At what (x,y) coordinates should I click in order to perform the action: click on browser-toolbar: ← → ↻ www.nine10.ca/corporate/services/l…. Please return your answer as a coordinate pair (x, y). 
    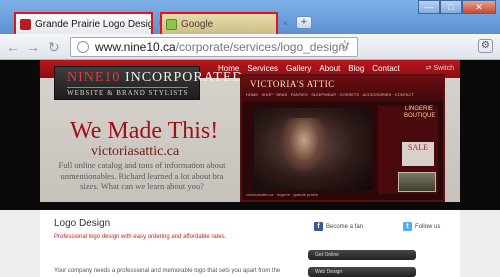
    Looking at the image, I should click on (250, 47).